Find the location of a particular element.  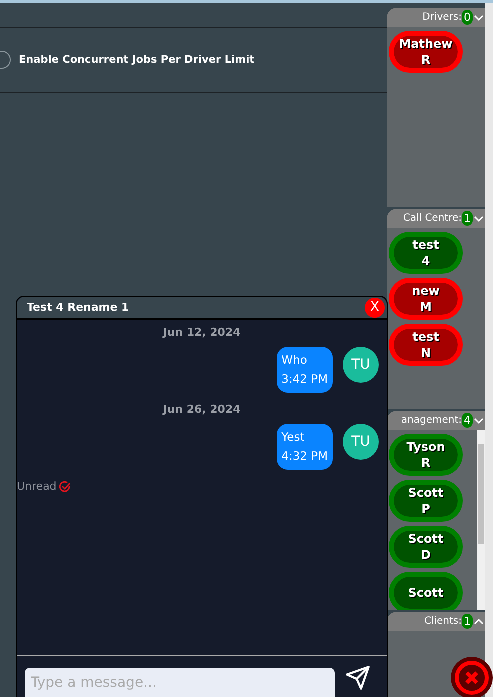

group-title: Drivers: is located at coordinates (442, 17).